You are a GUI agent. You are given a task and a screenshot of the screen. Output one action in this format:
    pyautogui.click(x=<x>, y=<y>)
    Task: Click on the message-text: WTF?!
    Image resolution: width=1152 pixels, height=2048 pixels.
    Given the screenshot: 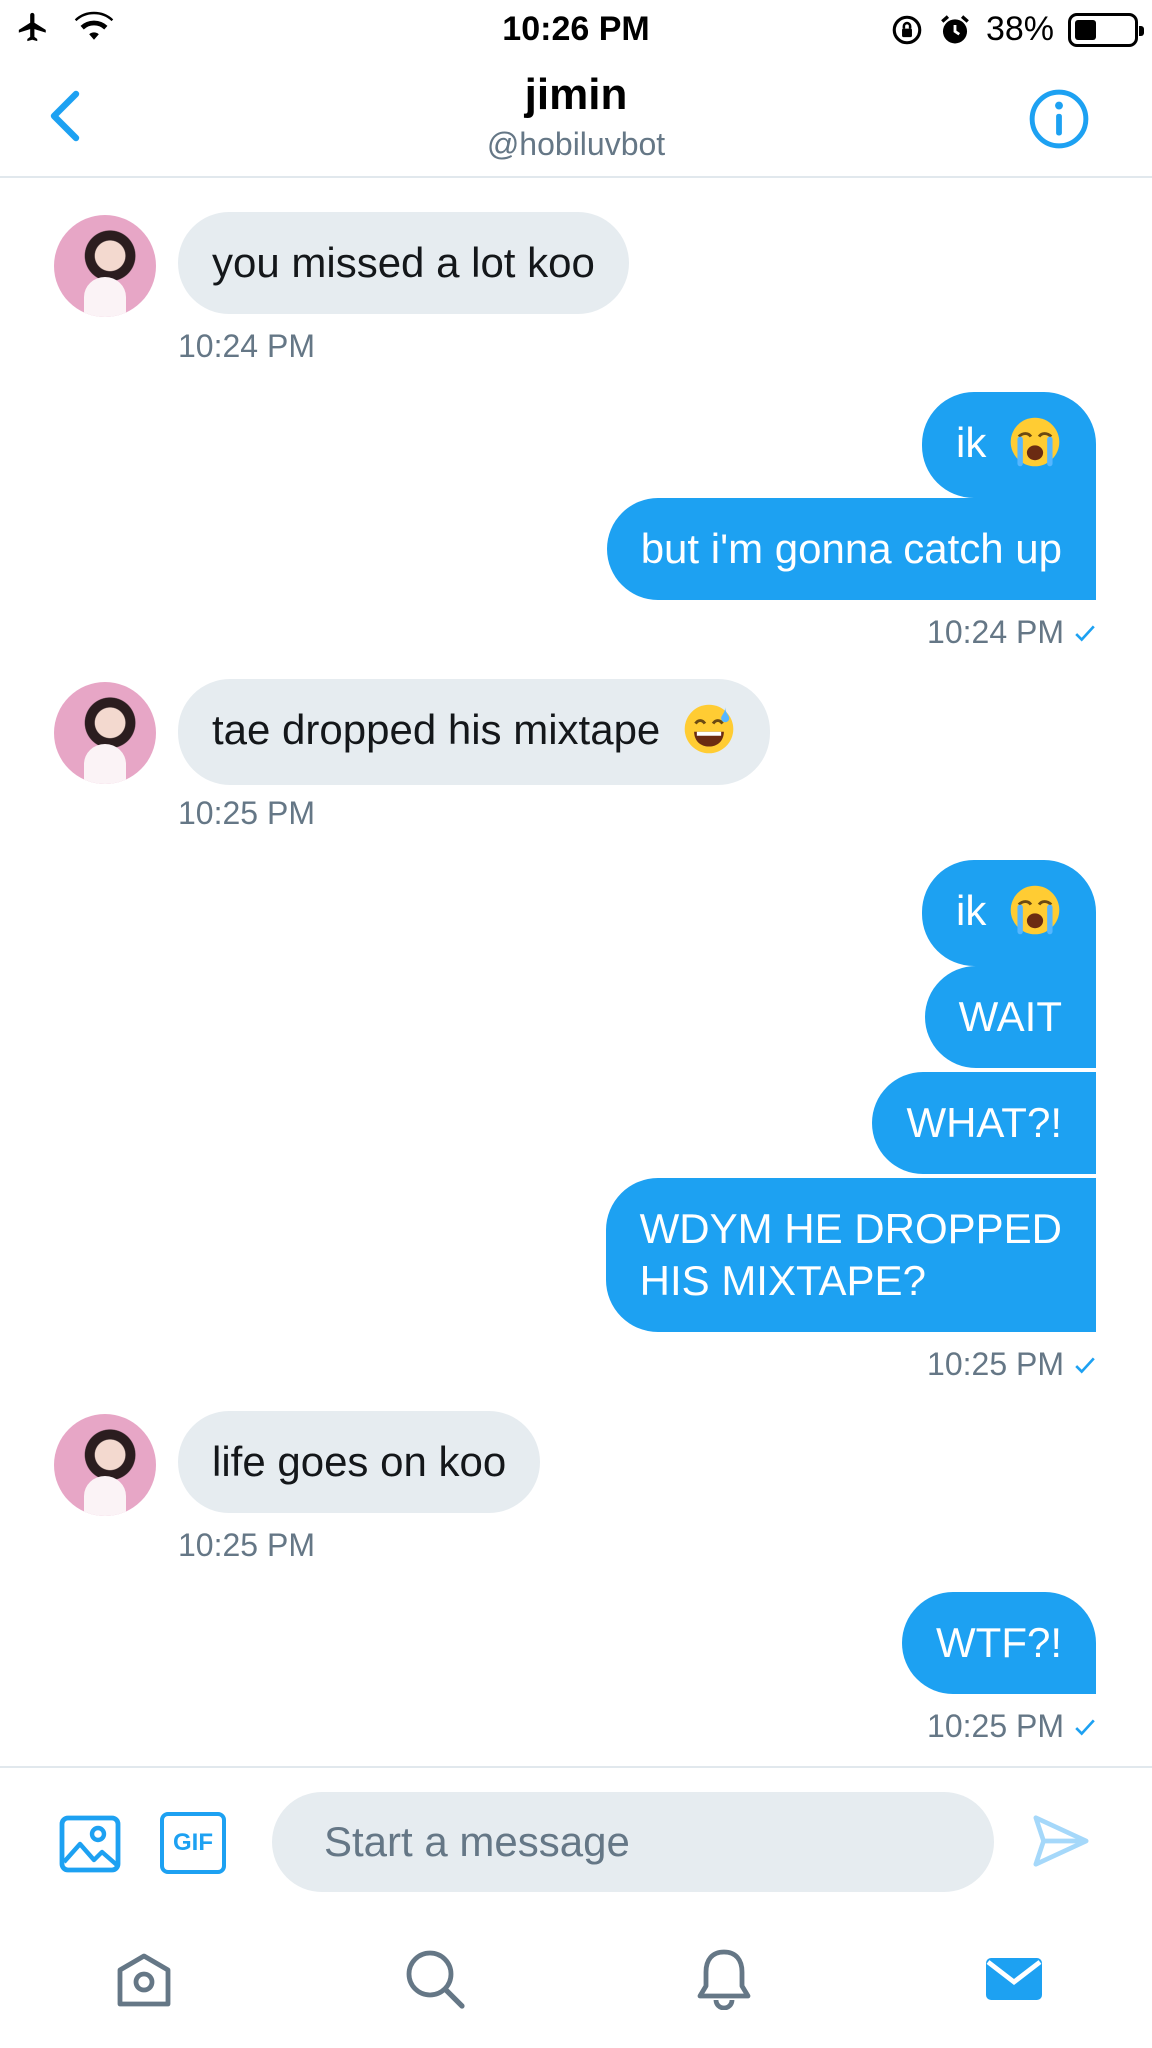 What is the action you would take?
    pyautogui.click(x=999, y=1642)
    